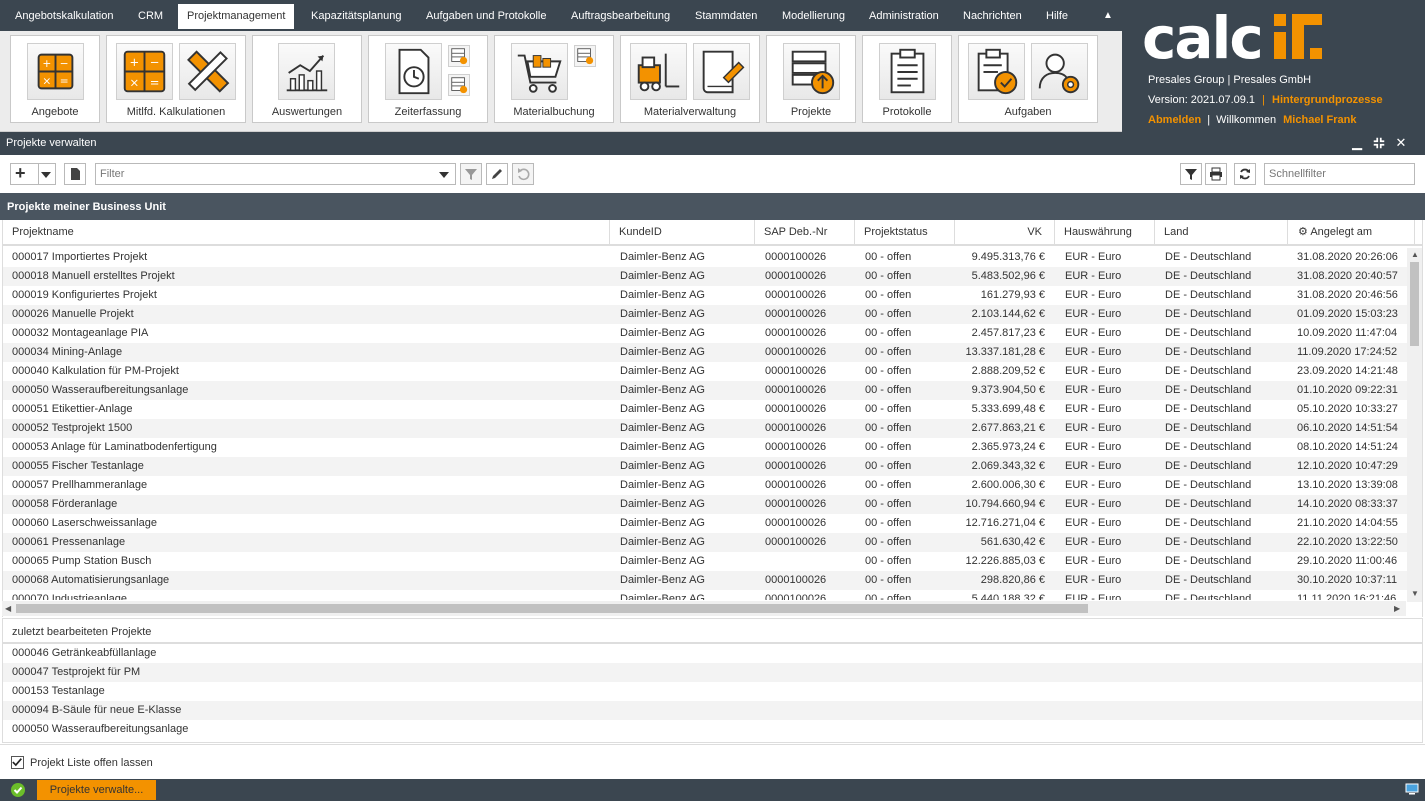 The width and height of the screenshot is (1425, 801). I want to click on menu-hilfe: Hilfe, so click(1057, 16).